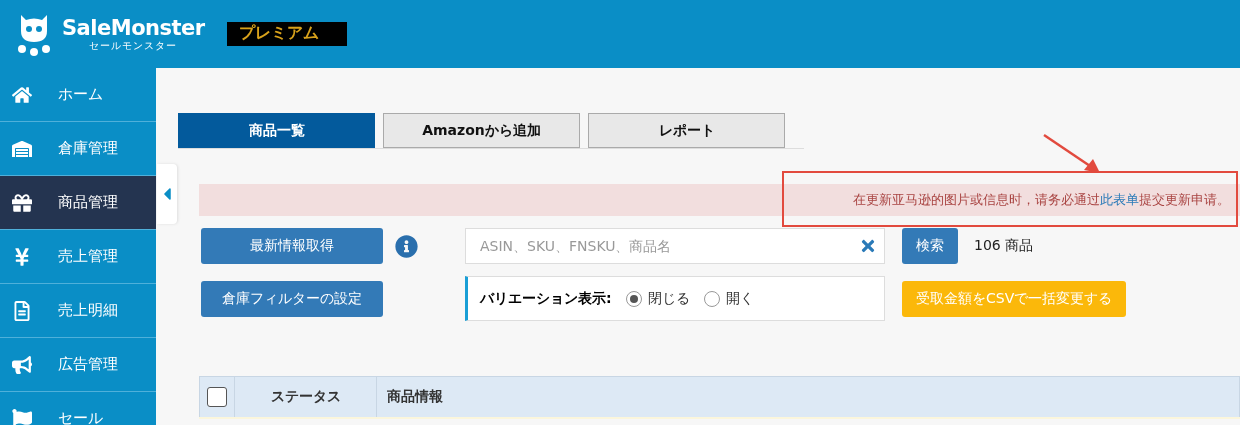  I want to click on tab: レポート, so click(686, 130).